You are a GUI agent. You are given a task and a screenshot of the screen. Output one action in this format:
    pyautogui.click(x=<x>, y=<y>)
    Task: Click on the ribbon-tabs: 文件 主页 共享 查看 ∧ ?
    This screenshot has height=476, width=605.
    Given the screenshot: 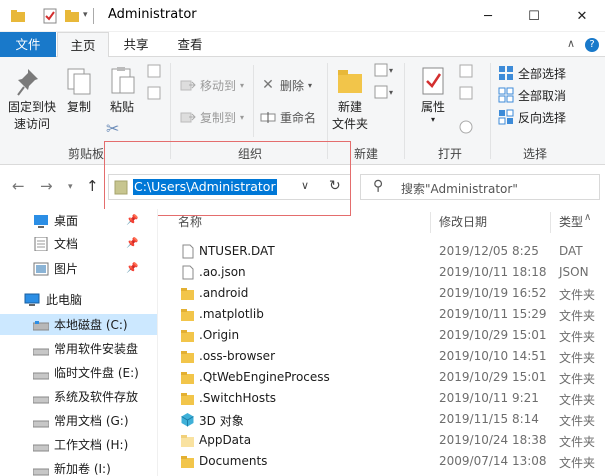 What is the action you would take?
    pyautogui.click(x=302, y=45)
    